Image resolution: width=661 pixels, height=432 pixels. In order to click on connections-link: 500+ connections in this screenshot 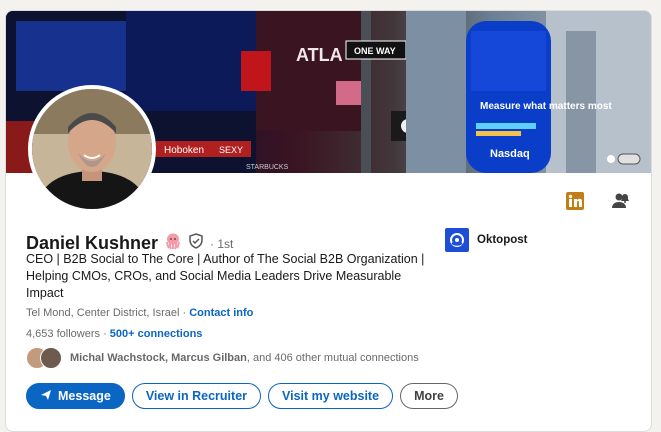, I will do `click(156, 334)`.